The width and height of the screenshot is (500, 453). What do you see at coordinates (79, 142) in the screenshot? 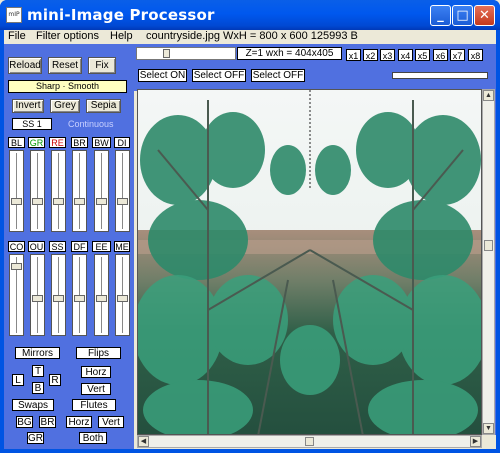
I see `channel-label-br: BR` at bounding box center [79, 142].